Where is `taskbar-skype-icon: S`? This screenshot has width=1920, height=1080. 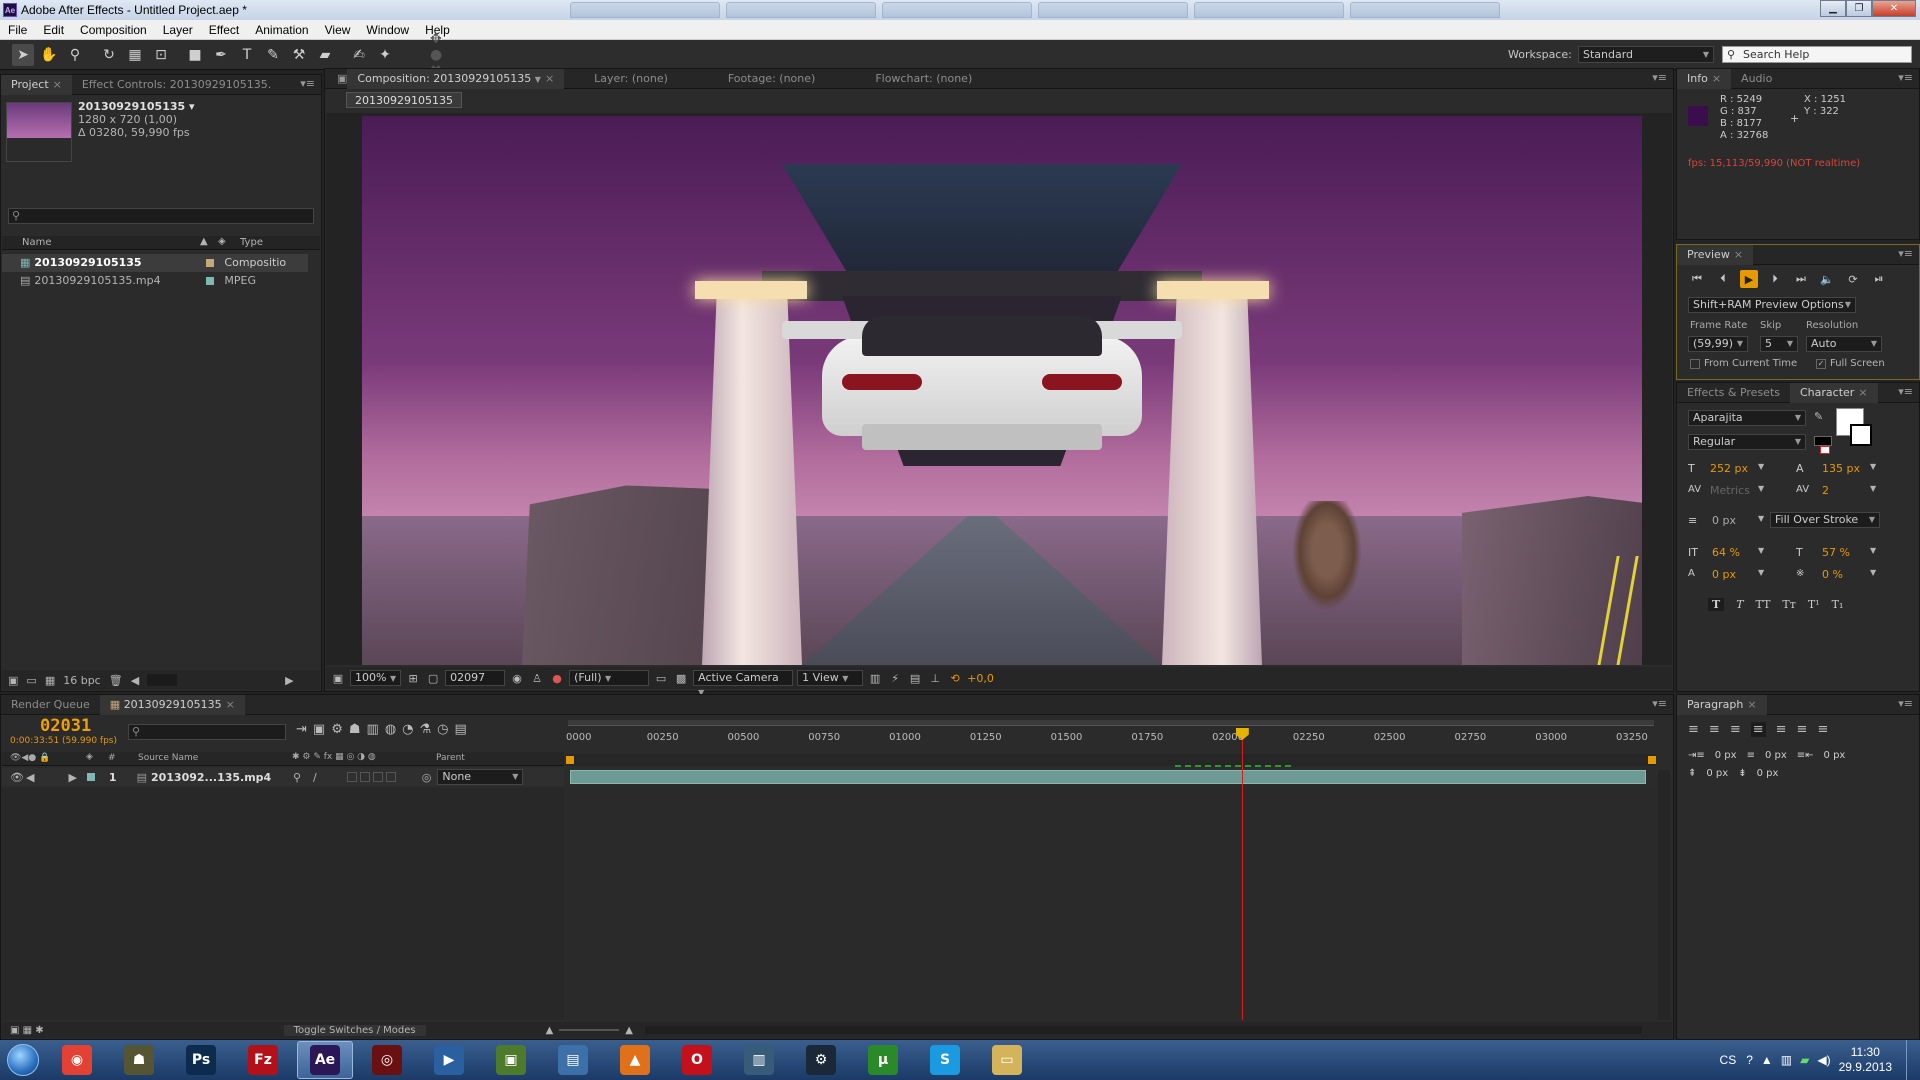
taskbar-skype-icon: S is located at coordinates (945, 1060).